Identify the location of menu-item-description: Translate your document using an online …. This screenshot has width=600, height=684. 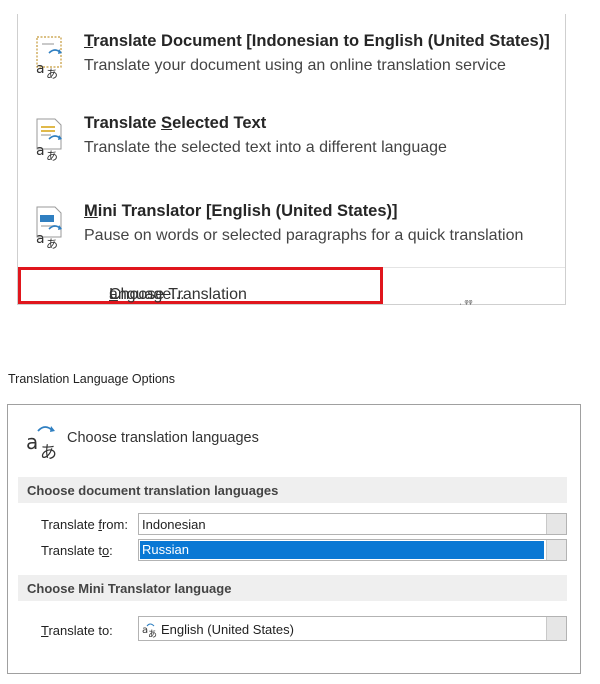
(295, 65).